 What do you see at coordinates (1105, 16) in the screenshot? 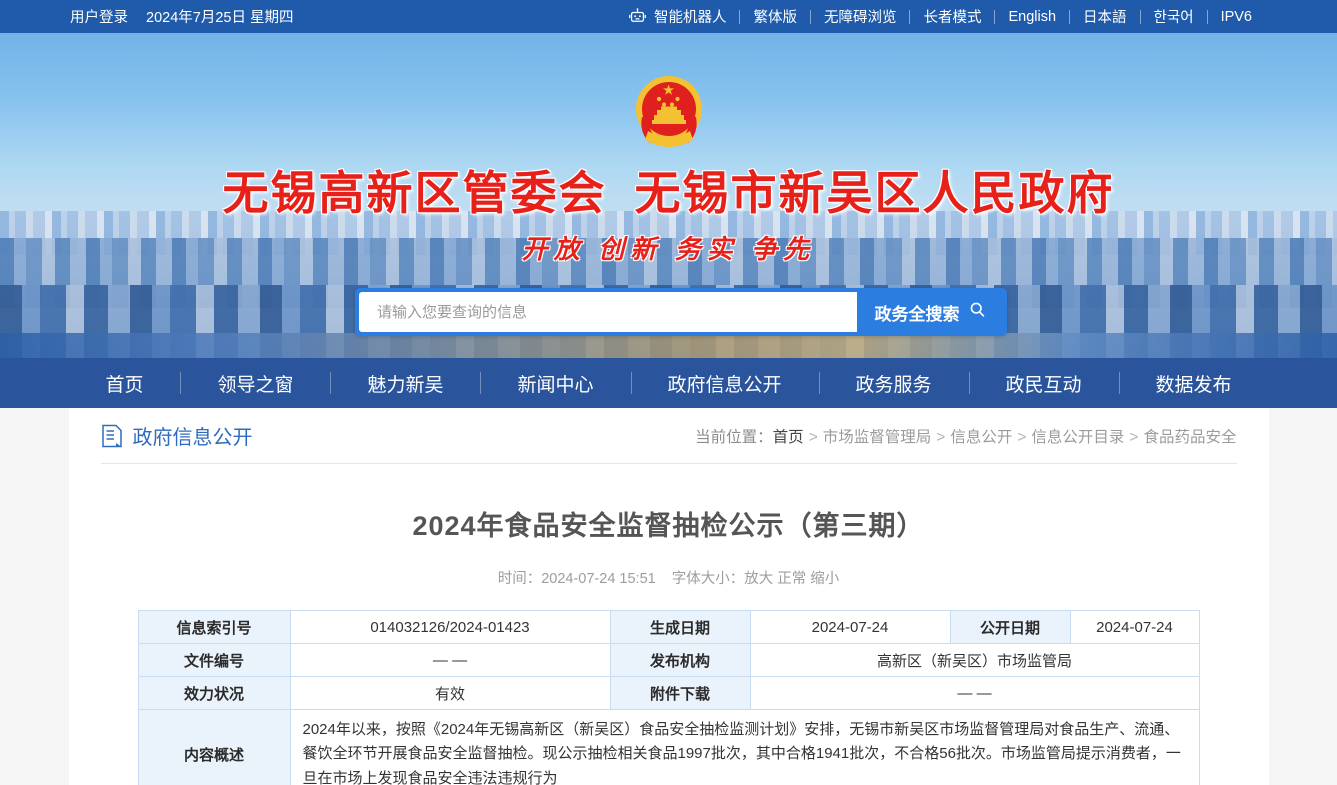
I see `japanese-link: 日本語` at bounding box center [1105, 16].